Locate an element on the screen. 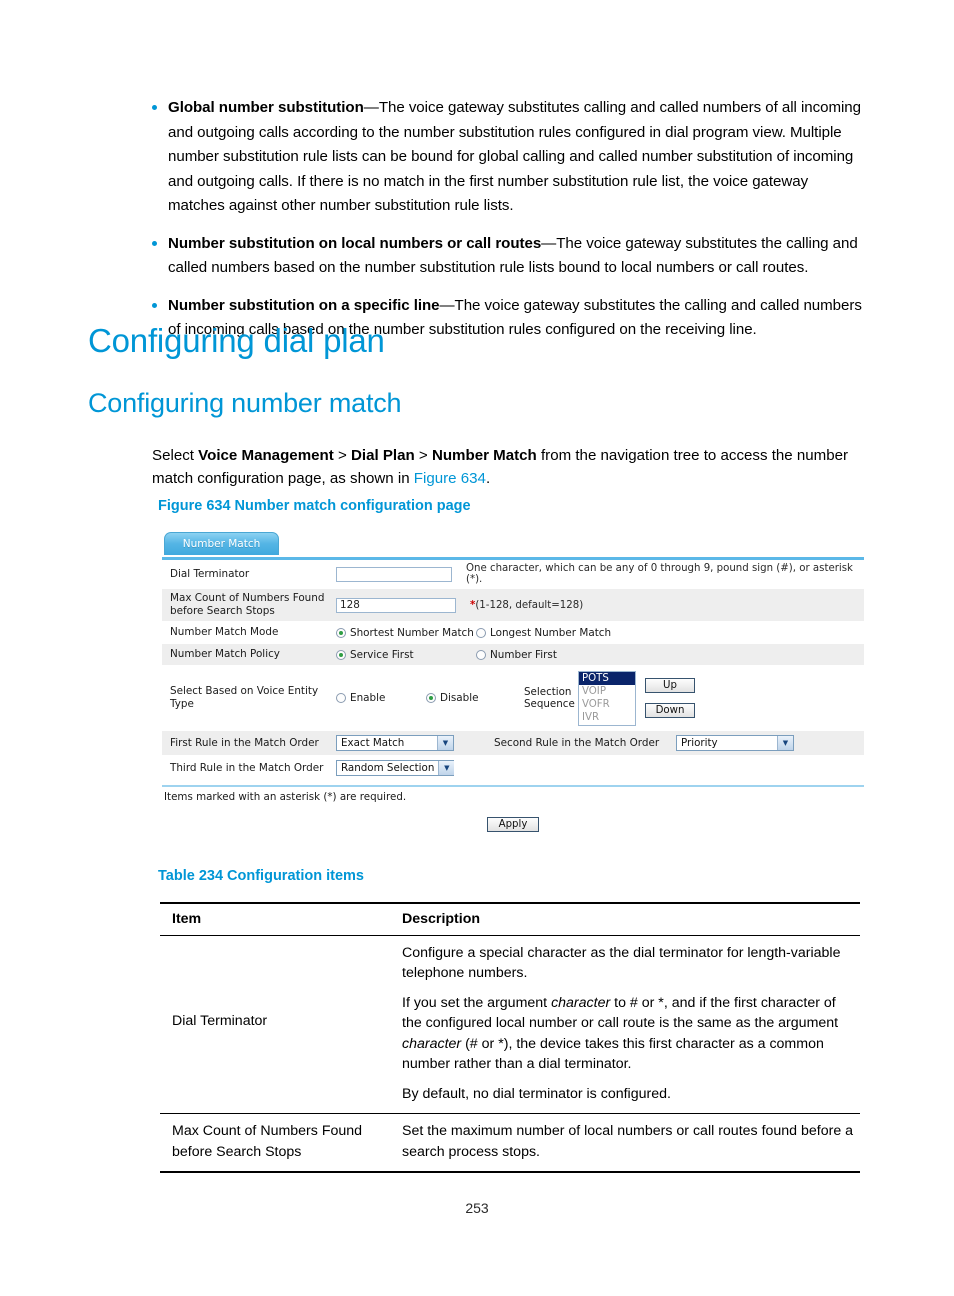  value-third-rule: Random Selection ▼ is located at coordinates (410, 768).